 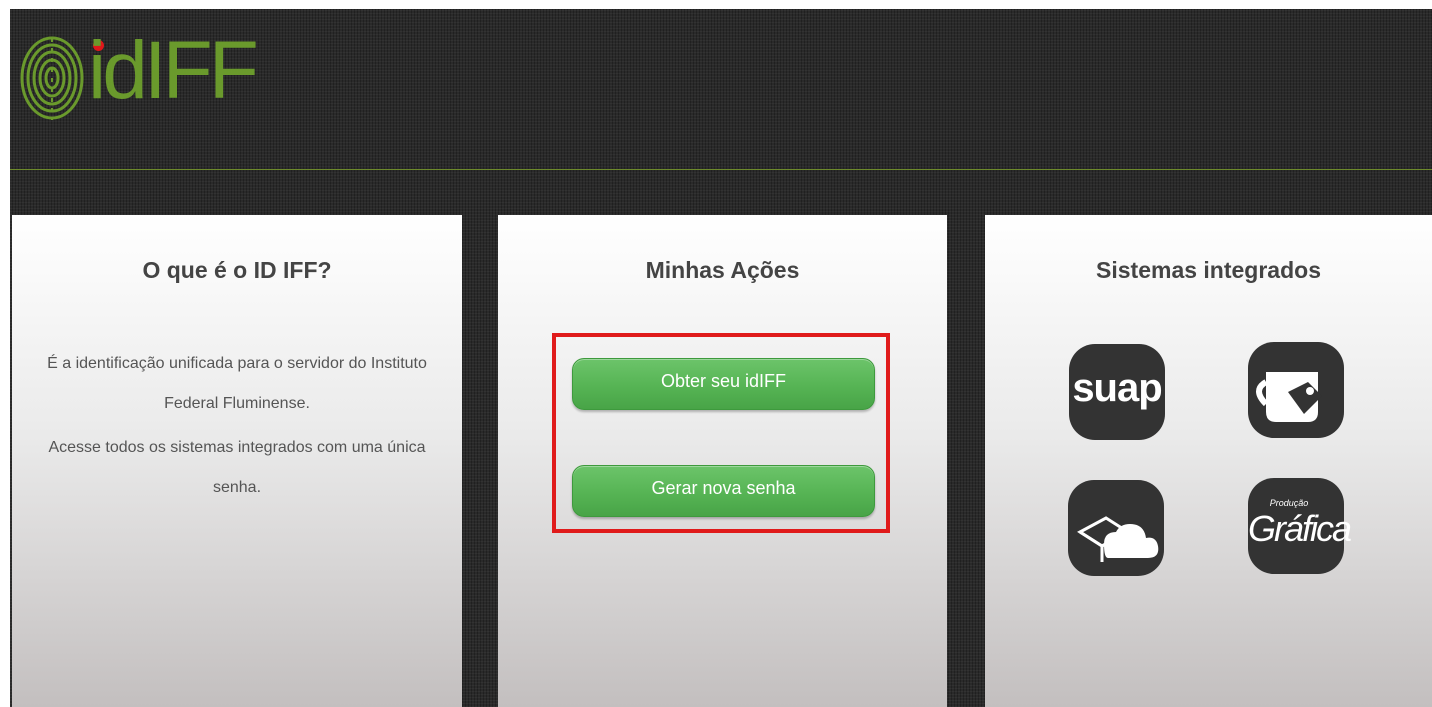 I want to click on grafica-sublabel: Produção, so click(x=1289, y=503).